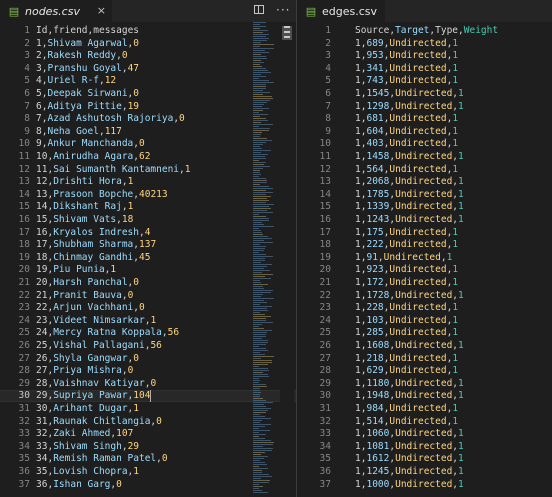 The width and height of the screenshot is (552, 497). Describe the element at coordinates (378, 182) in the screenshot. I see `csv-target-field: 2068` at that location.